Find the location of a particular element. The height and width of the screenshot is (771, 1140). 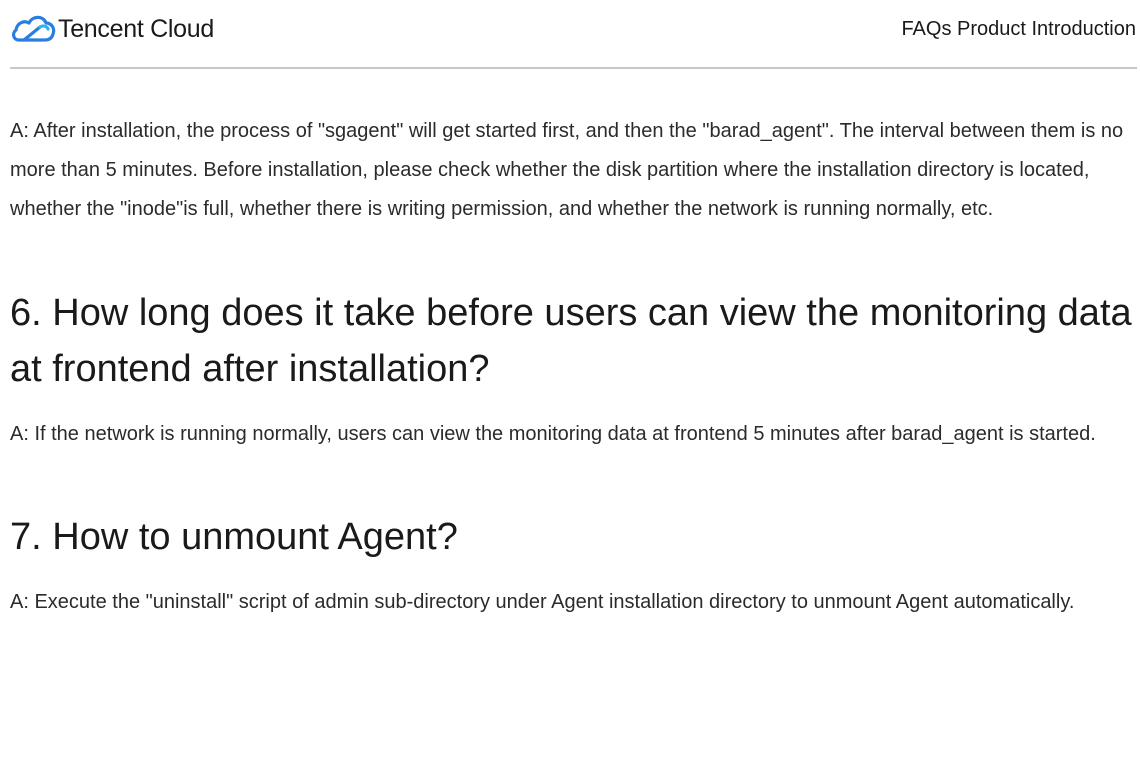

header-divider is located at coordinates (573, 68).